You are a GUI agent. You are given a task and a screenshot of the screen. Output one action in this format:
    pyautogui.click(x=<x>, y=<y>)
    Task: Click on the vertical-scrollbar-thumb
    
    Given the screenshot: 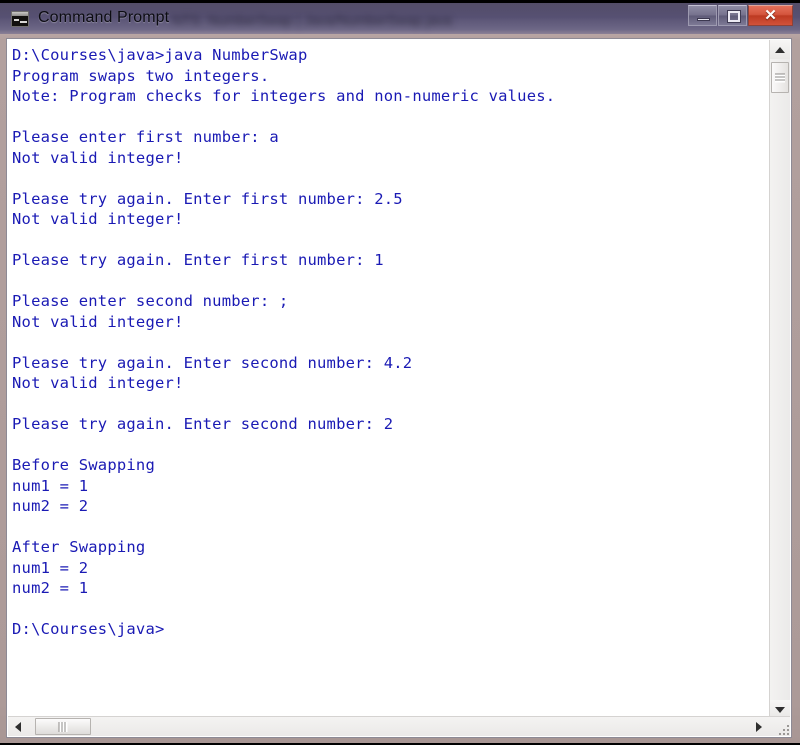 What is the action you would take?
    pyautogui.click(x=780, y=77)
    